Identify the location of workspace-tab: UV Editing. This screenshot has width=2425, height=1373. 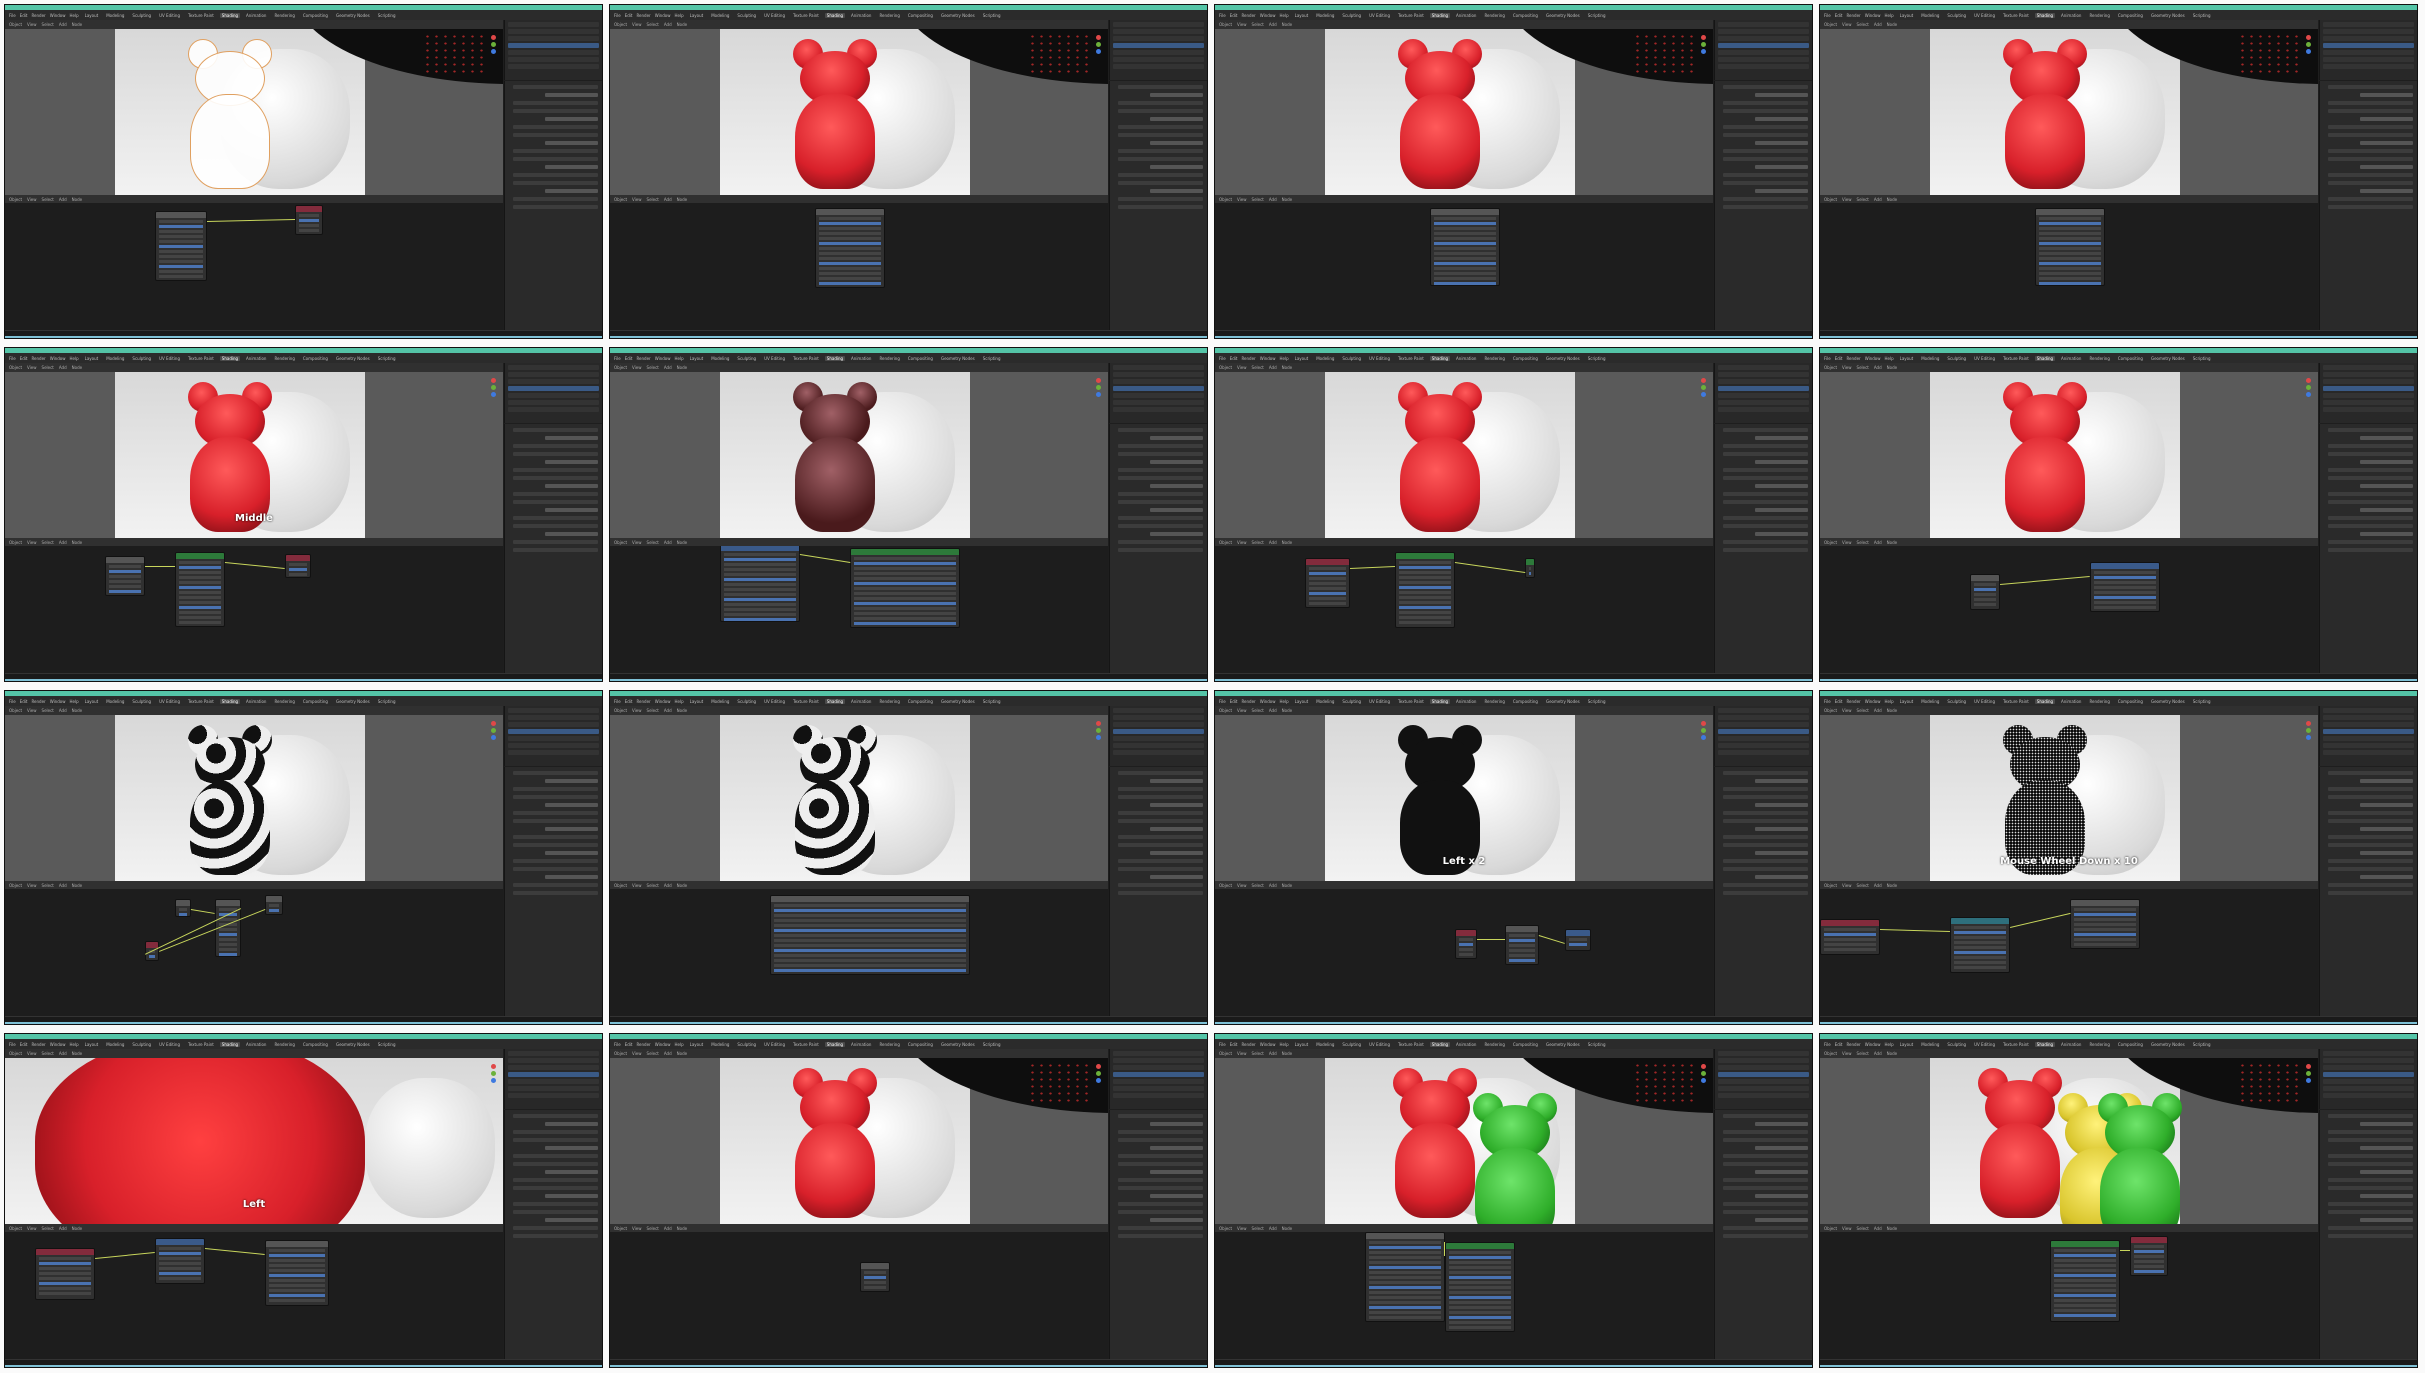
(1984, 1044).